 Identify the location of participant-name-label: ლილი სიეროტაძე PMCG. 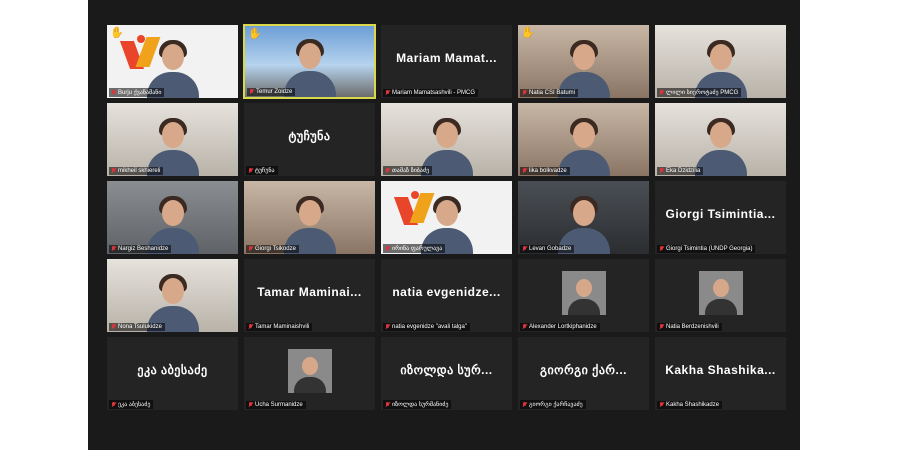
(699, 92).